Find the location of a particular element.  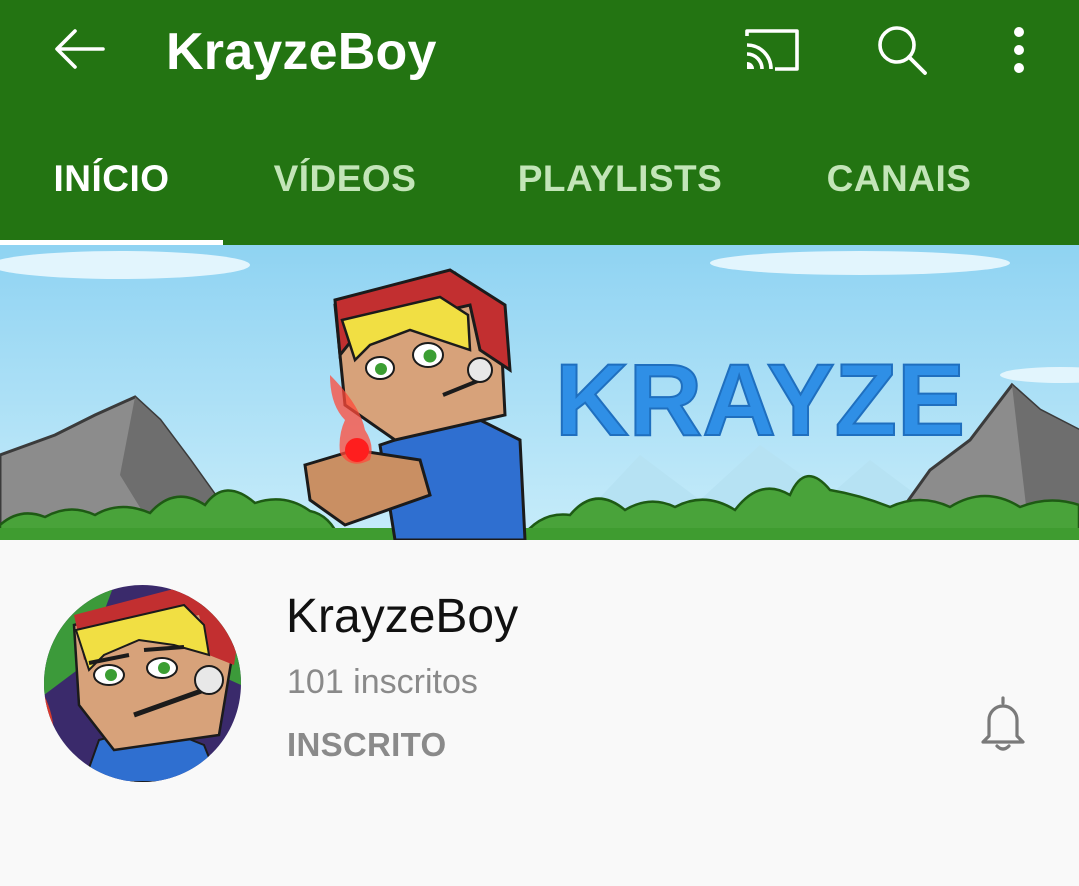

more-vert-icon is located at coordinates (1019, 50).